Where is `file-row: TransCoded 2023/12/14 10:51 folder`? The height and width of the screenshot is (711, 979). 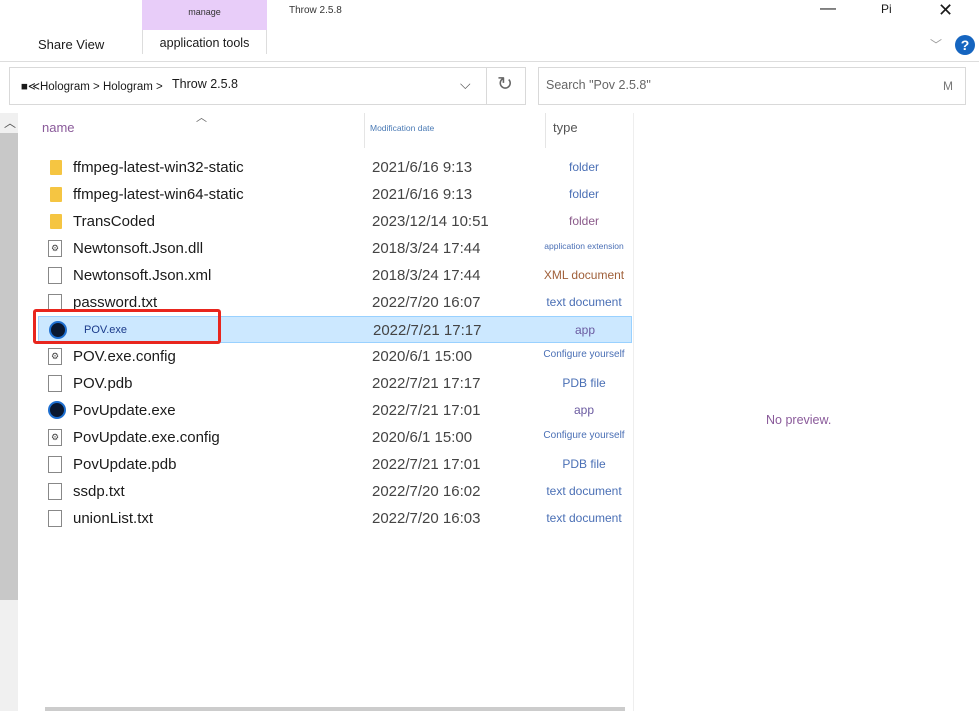
file-row: TransCoded 2023/12/14 10:51 folder is located at coordinates (335, 221).